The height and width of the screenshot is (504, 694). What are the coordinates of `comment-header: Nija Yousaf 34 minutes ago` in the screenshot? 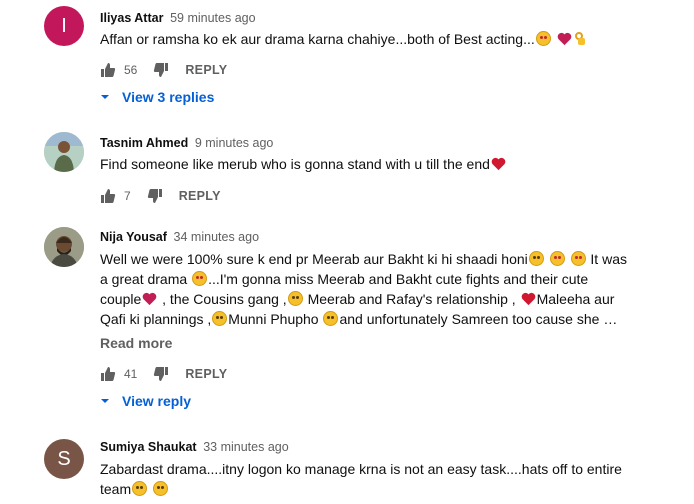 It's located at (179, 237).